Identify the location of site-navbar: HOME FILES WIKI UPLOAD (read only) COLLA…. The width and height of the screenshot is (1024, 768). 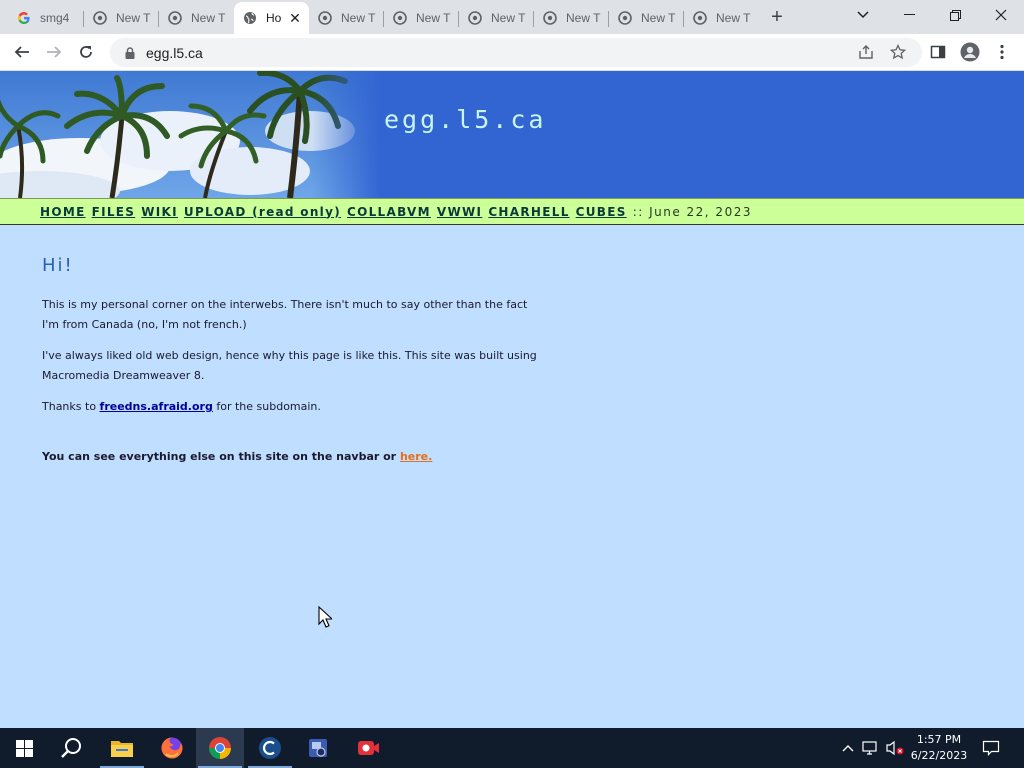
(512, 211).